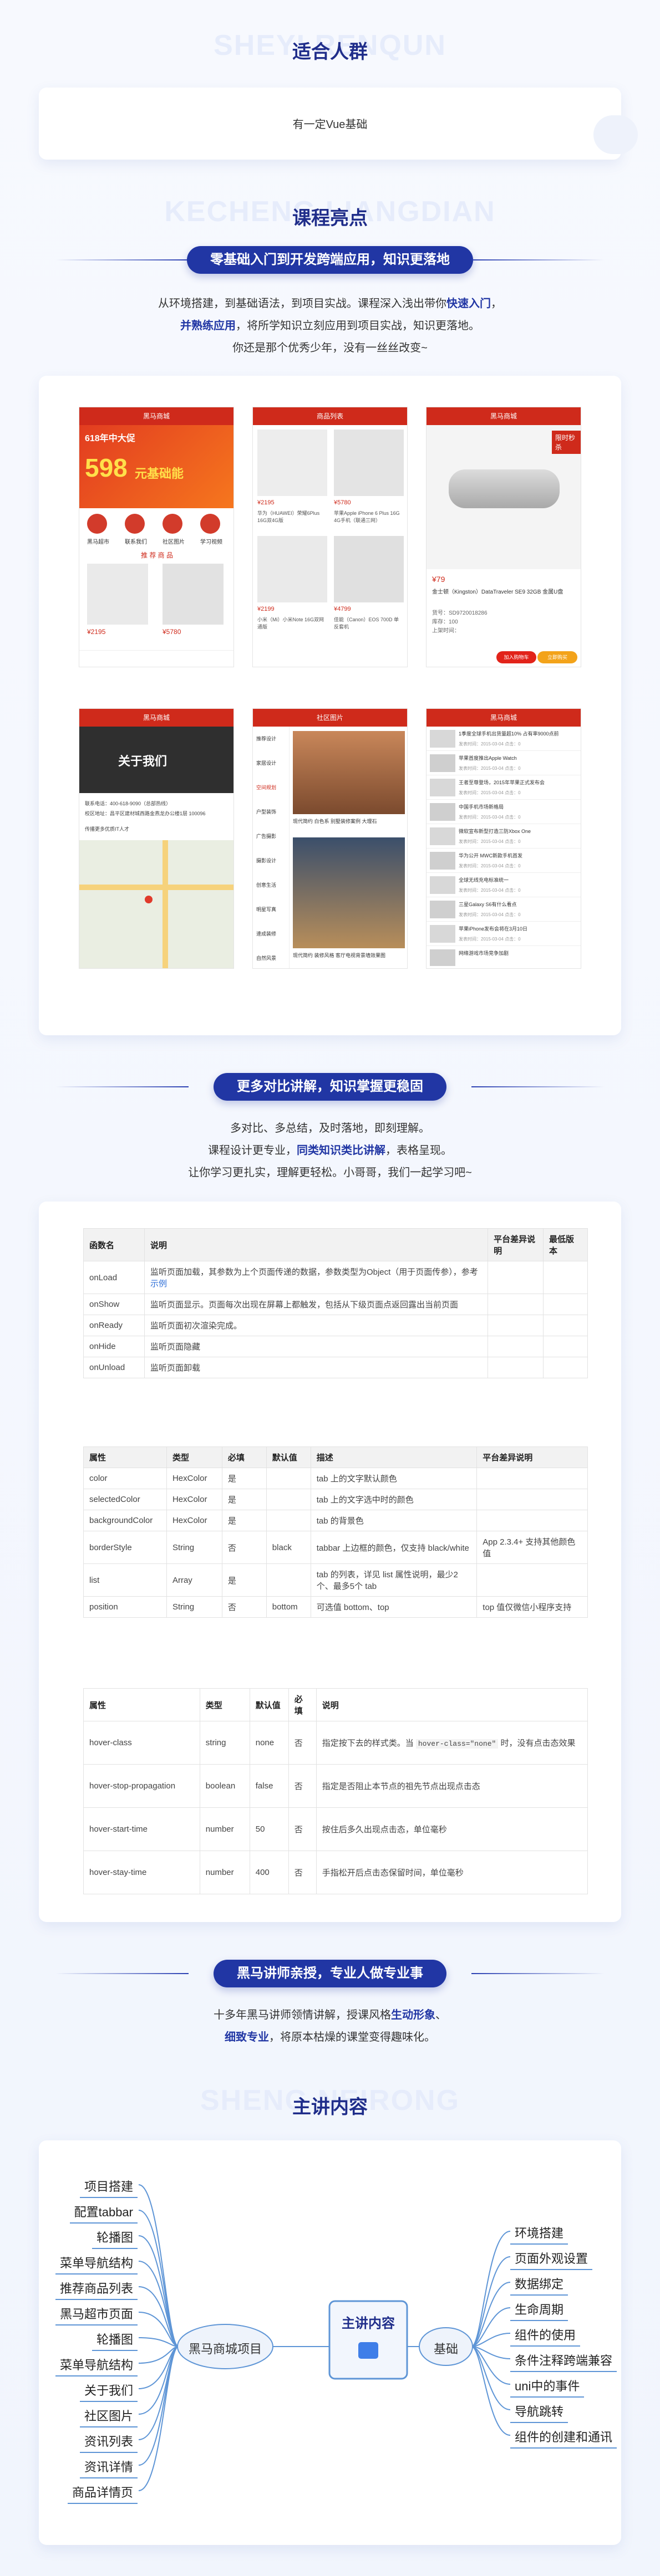  What do you see at coordinates (539, 2412) in the screenshot?
I see `item-label: 导航跳转` at bounding box center [539, 2412].